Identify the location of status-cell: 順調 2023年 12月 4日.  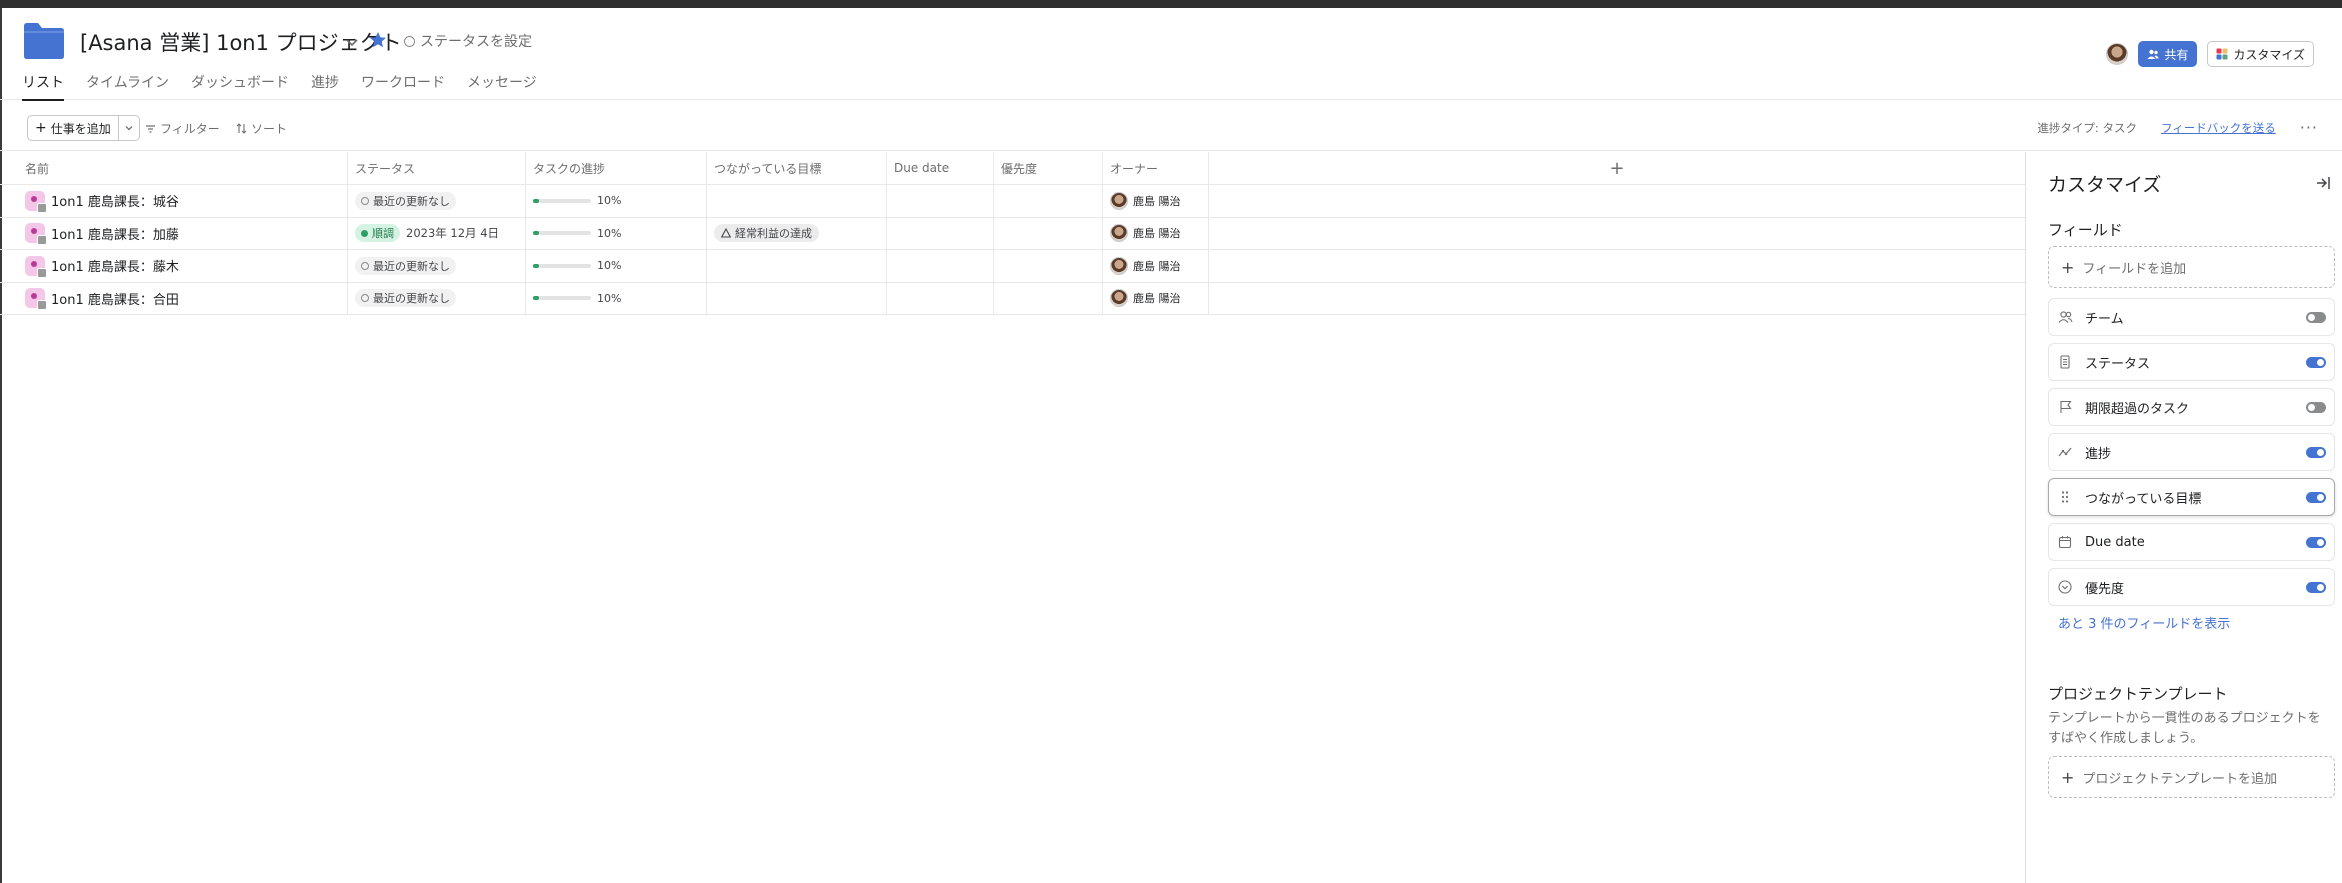
(437, 233).